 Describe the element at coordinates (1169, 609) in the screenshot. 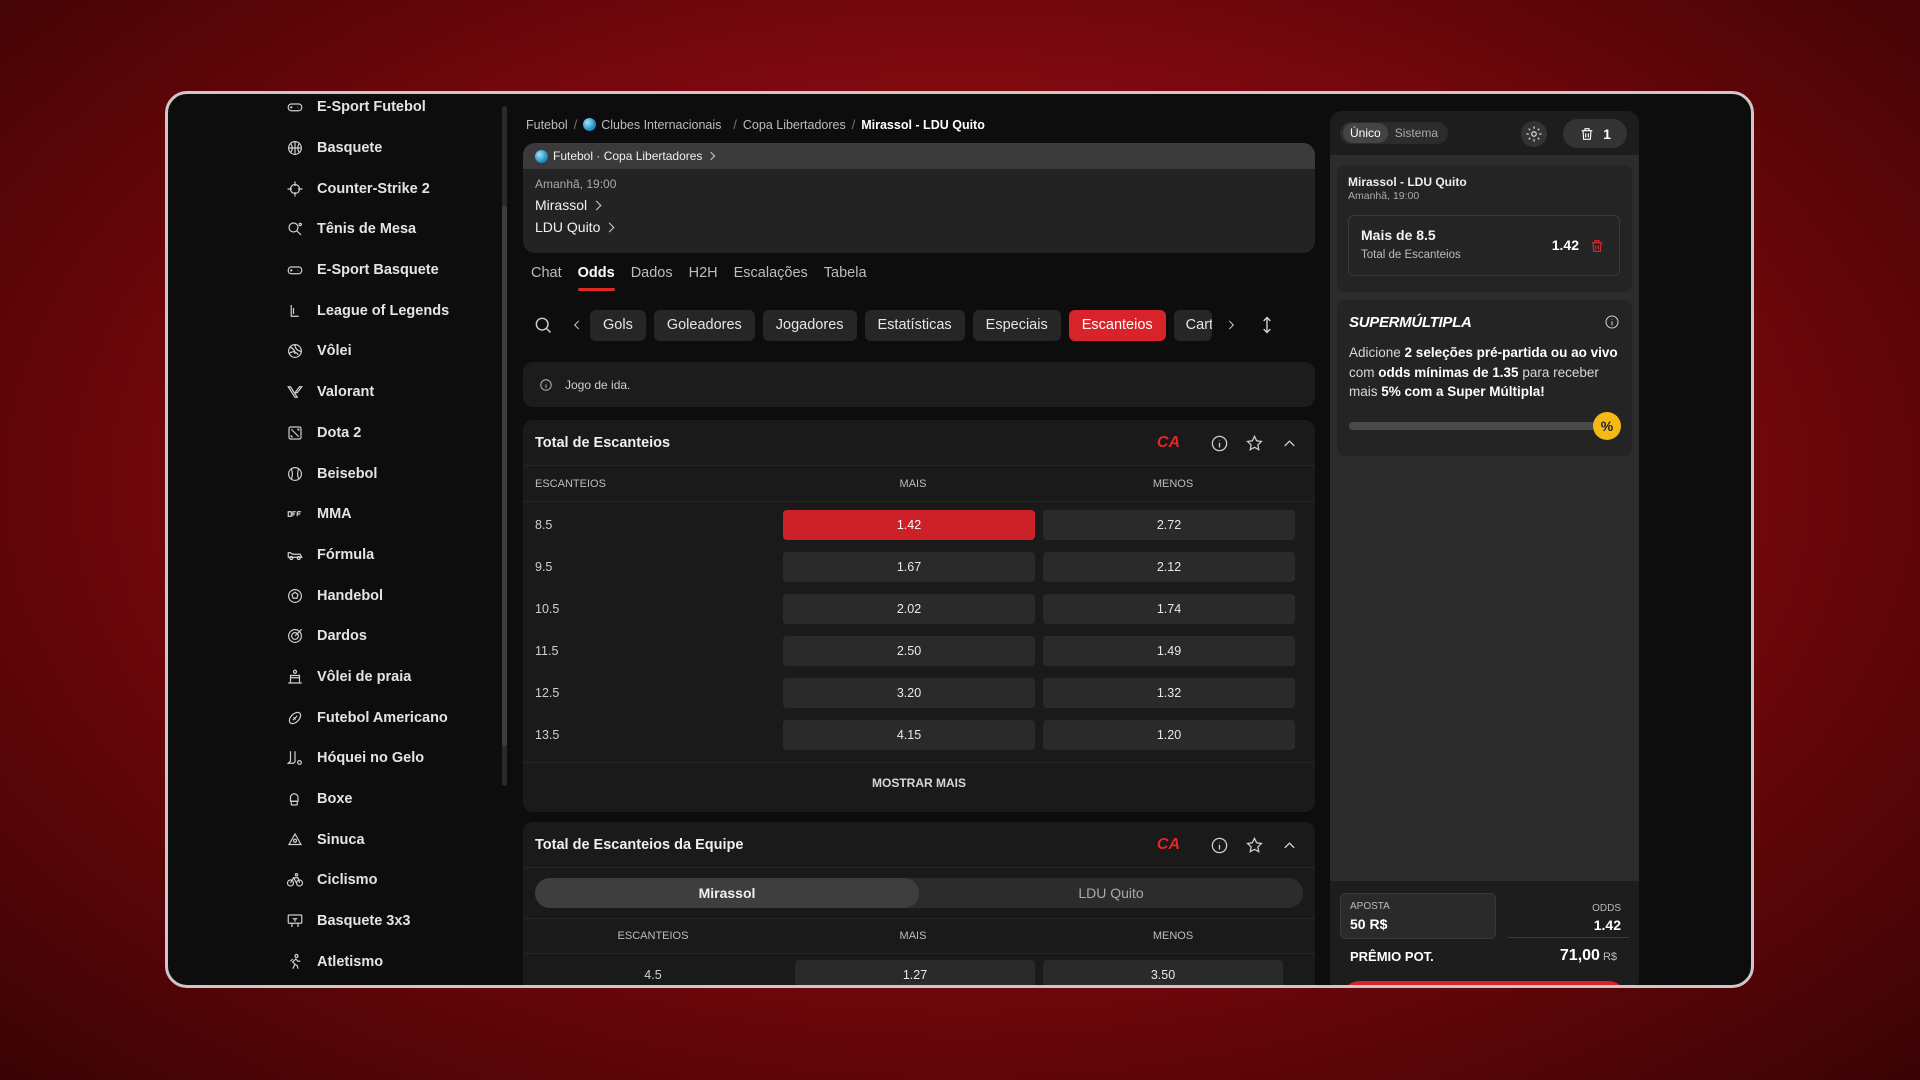

I see `odds-under-button: 1.74` at that location.